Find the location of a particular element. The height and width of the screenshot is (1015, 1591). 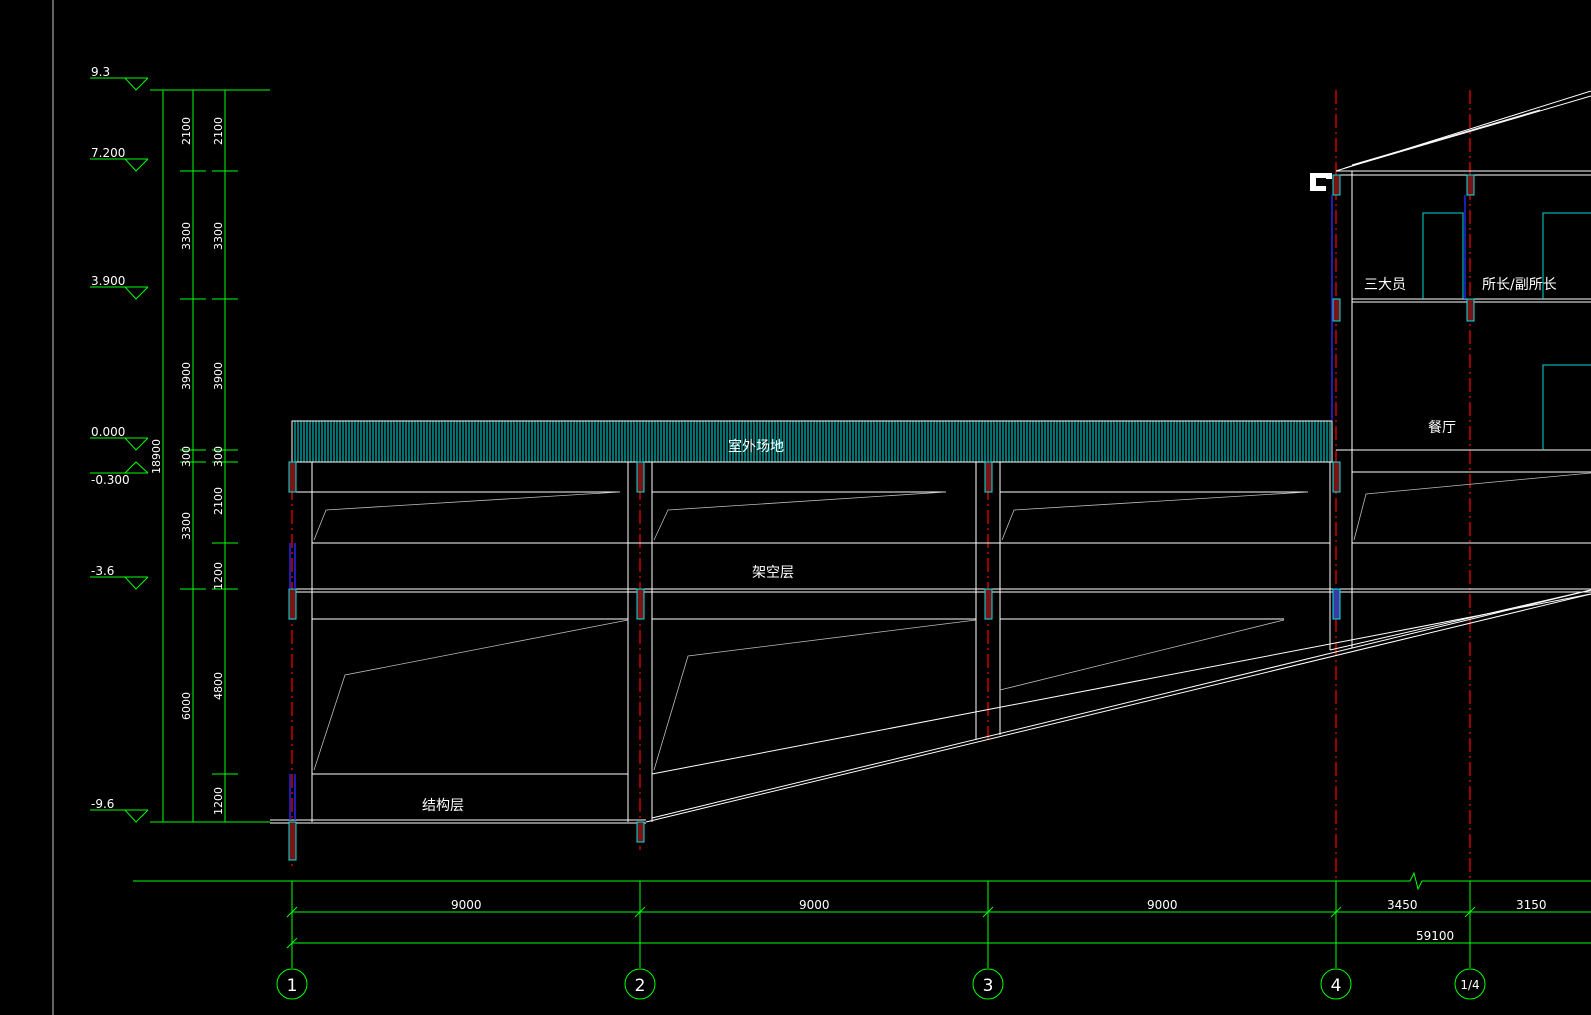

bay-dim: 3150 is located at coordinates (1531, 905).